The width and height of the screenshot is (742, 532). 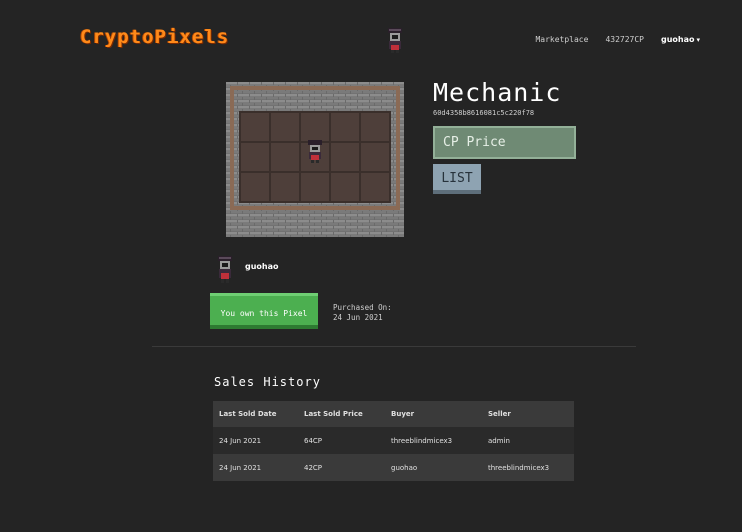 What do you see at coordinates (255, 414) in the screenshot?
I see `column-header: Last Sold Date` at bounding box center [255, 414].